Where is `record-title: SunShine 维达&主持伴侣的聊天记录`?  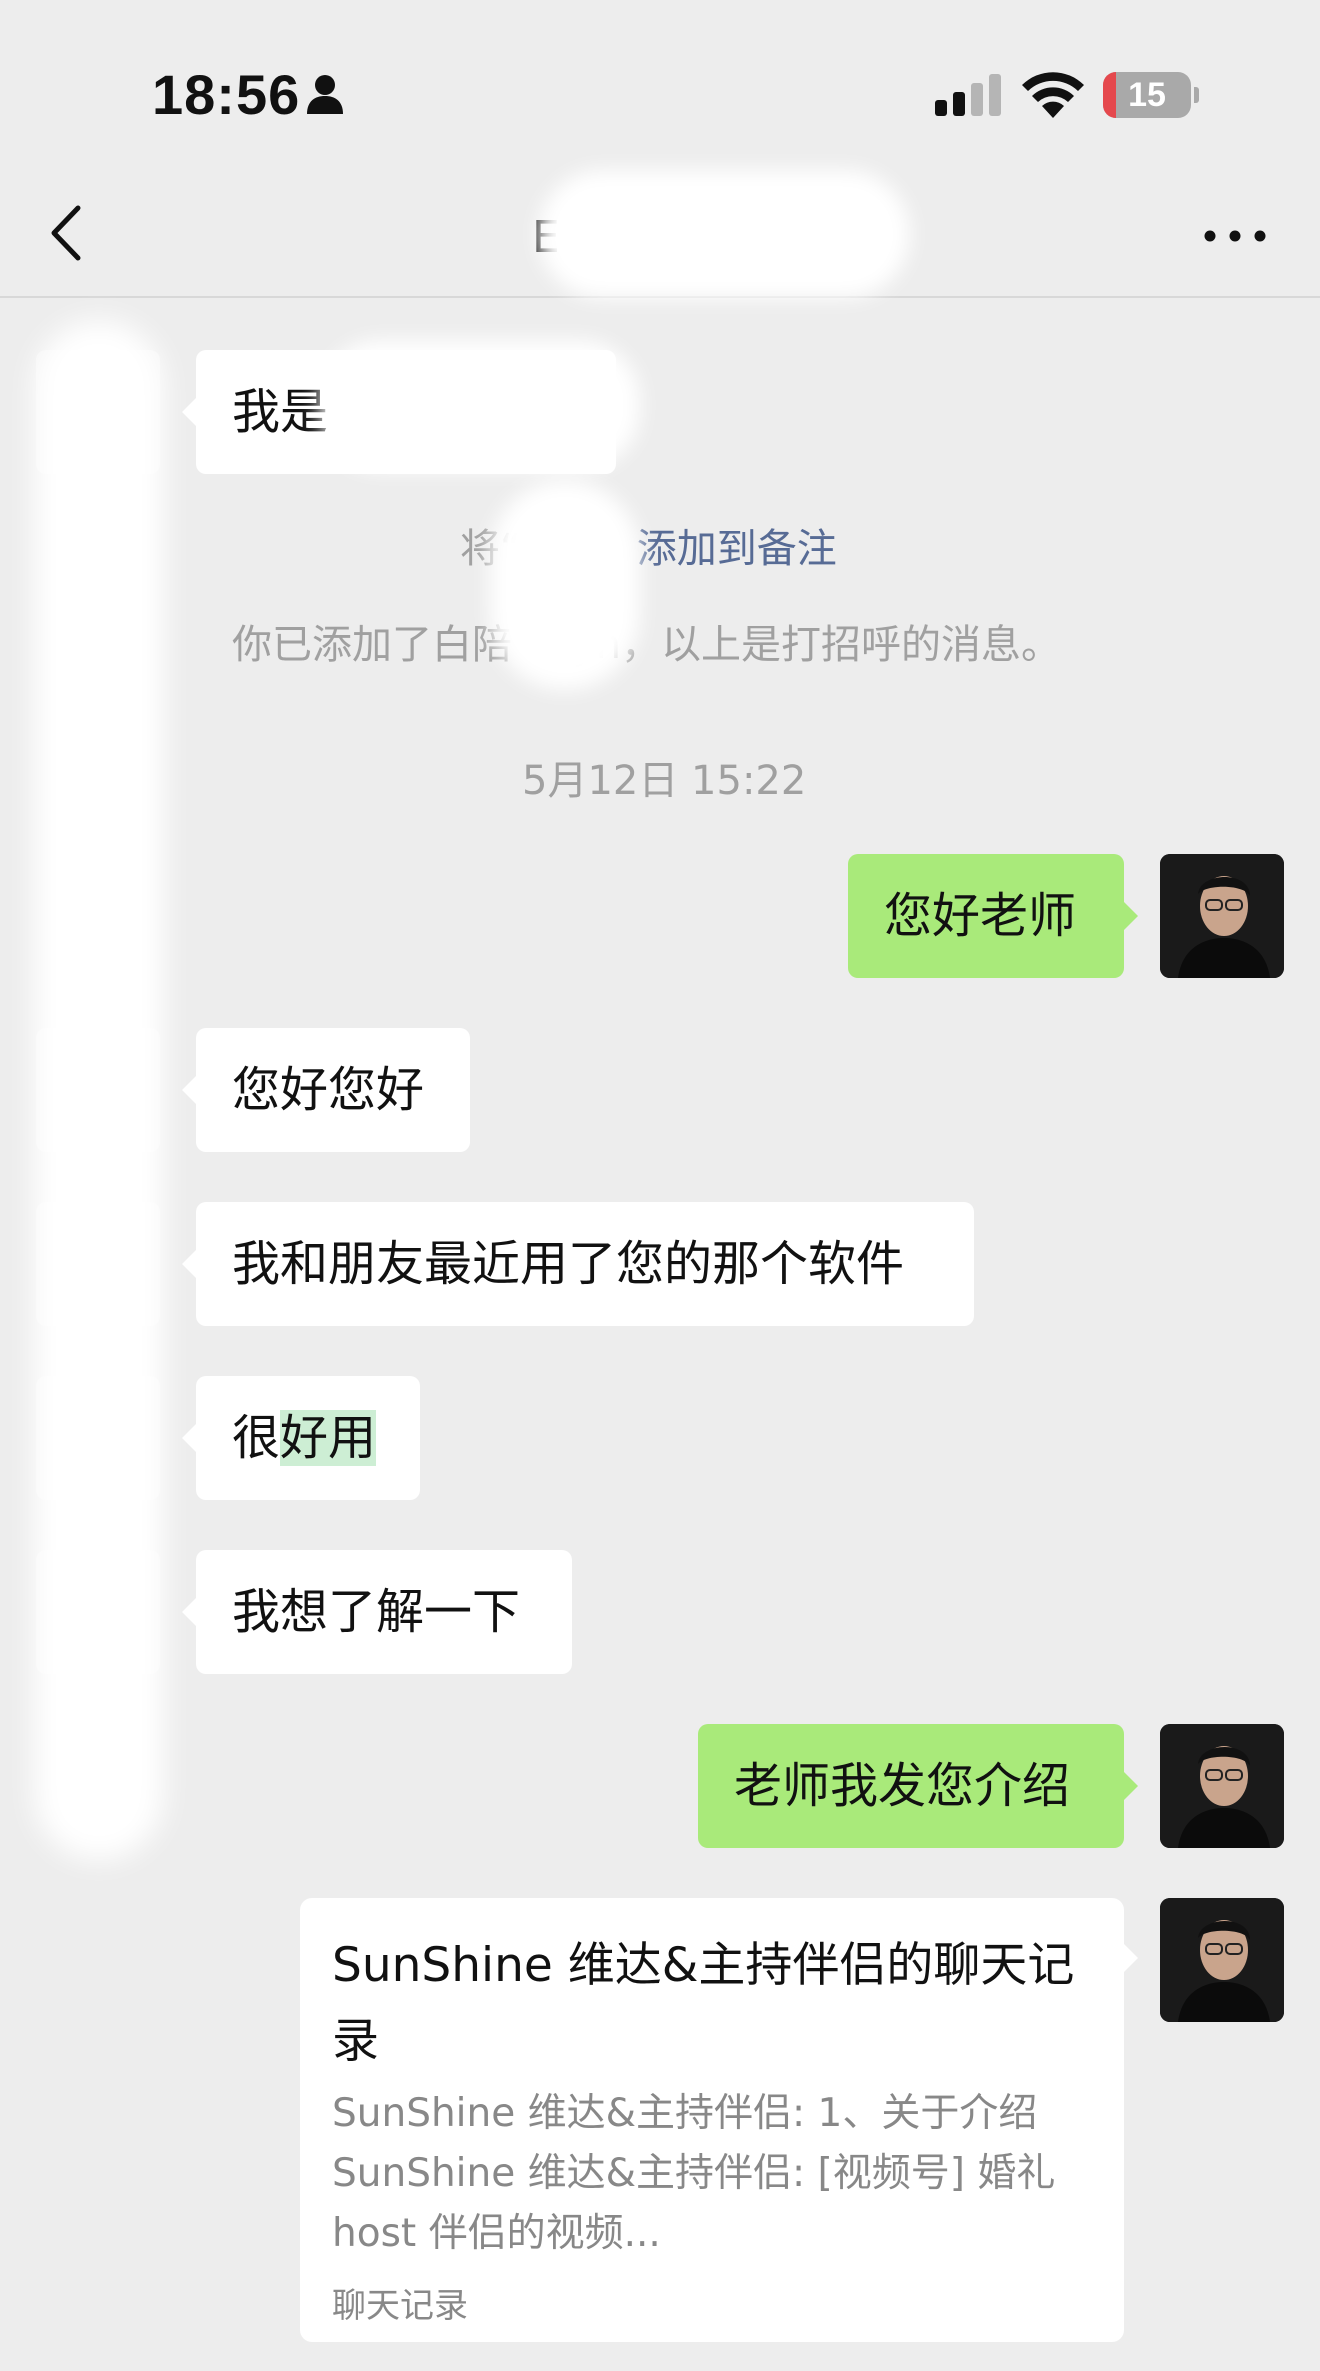 record-title: SunShine 维达&主持伴侣的聊天记录 is located at coordinates (703, 2003).